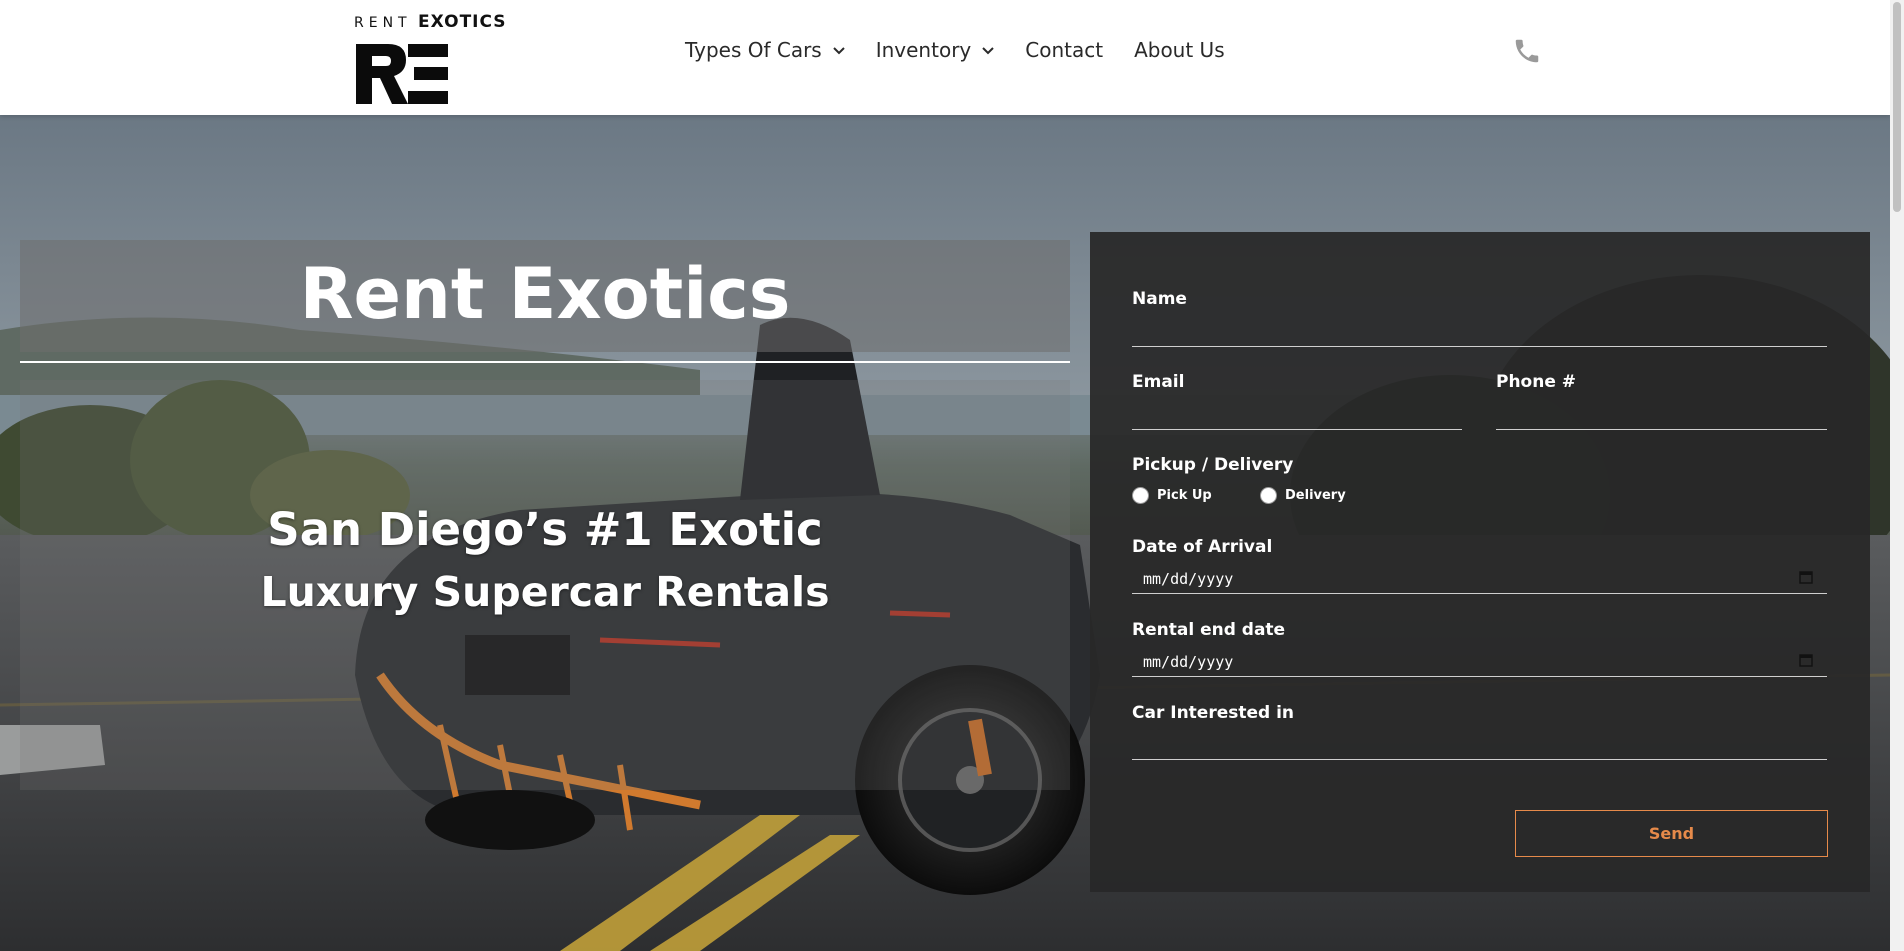  Describe the element at coordinates (1661, 411) in the screenshot. I see `phone-input` at that location.